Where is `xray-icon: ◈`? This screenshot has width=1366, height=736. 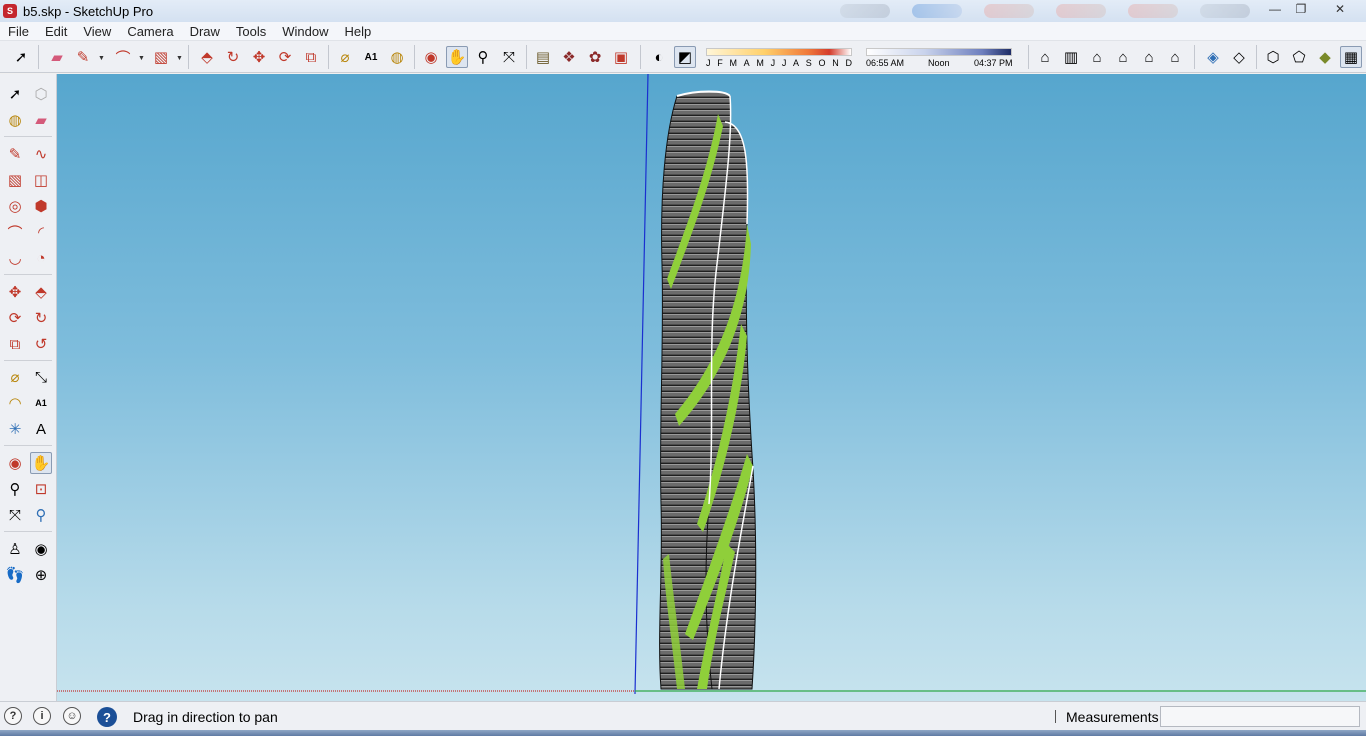
xray-icon: ◈ is located at coordinates (1213, 57).